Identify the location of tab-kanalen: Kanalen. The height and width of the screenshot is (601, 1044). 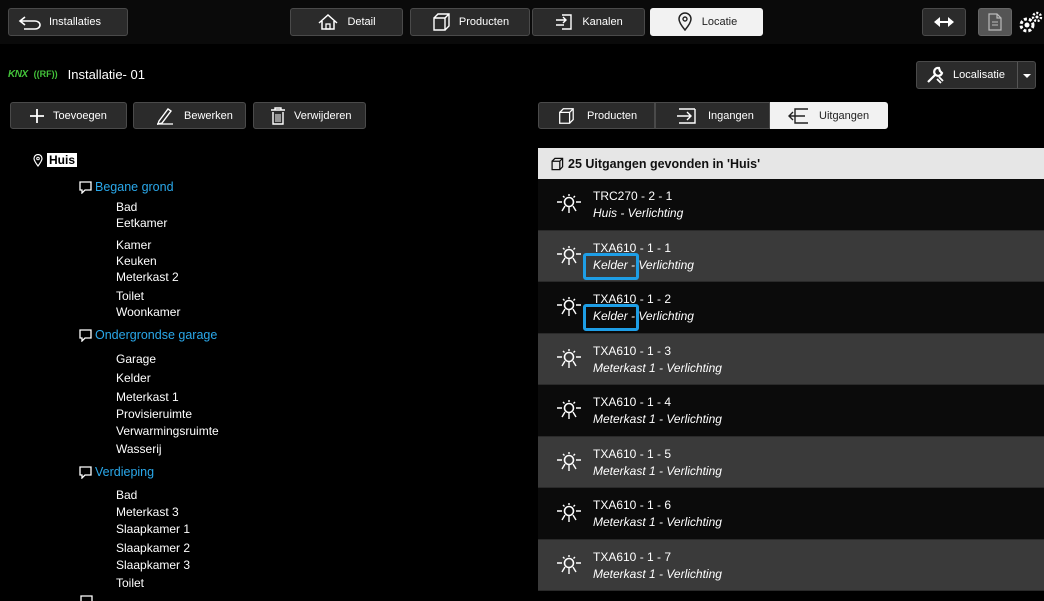
(588, 22).